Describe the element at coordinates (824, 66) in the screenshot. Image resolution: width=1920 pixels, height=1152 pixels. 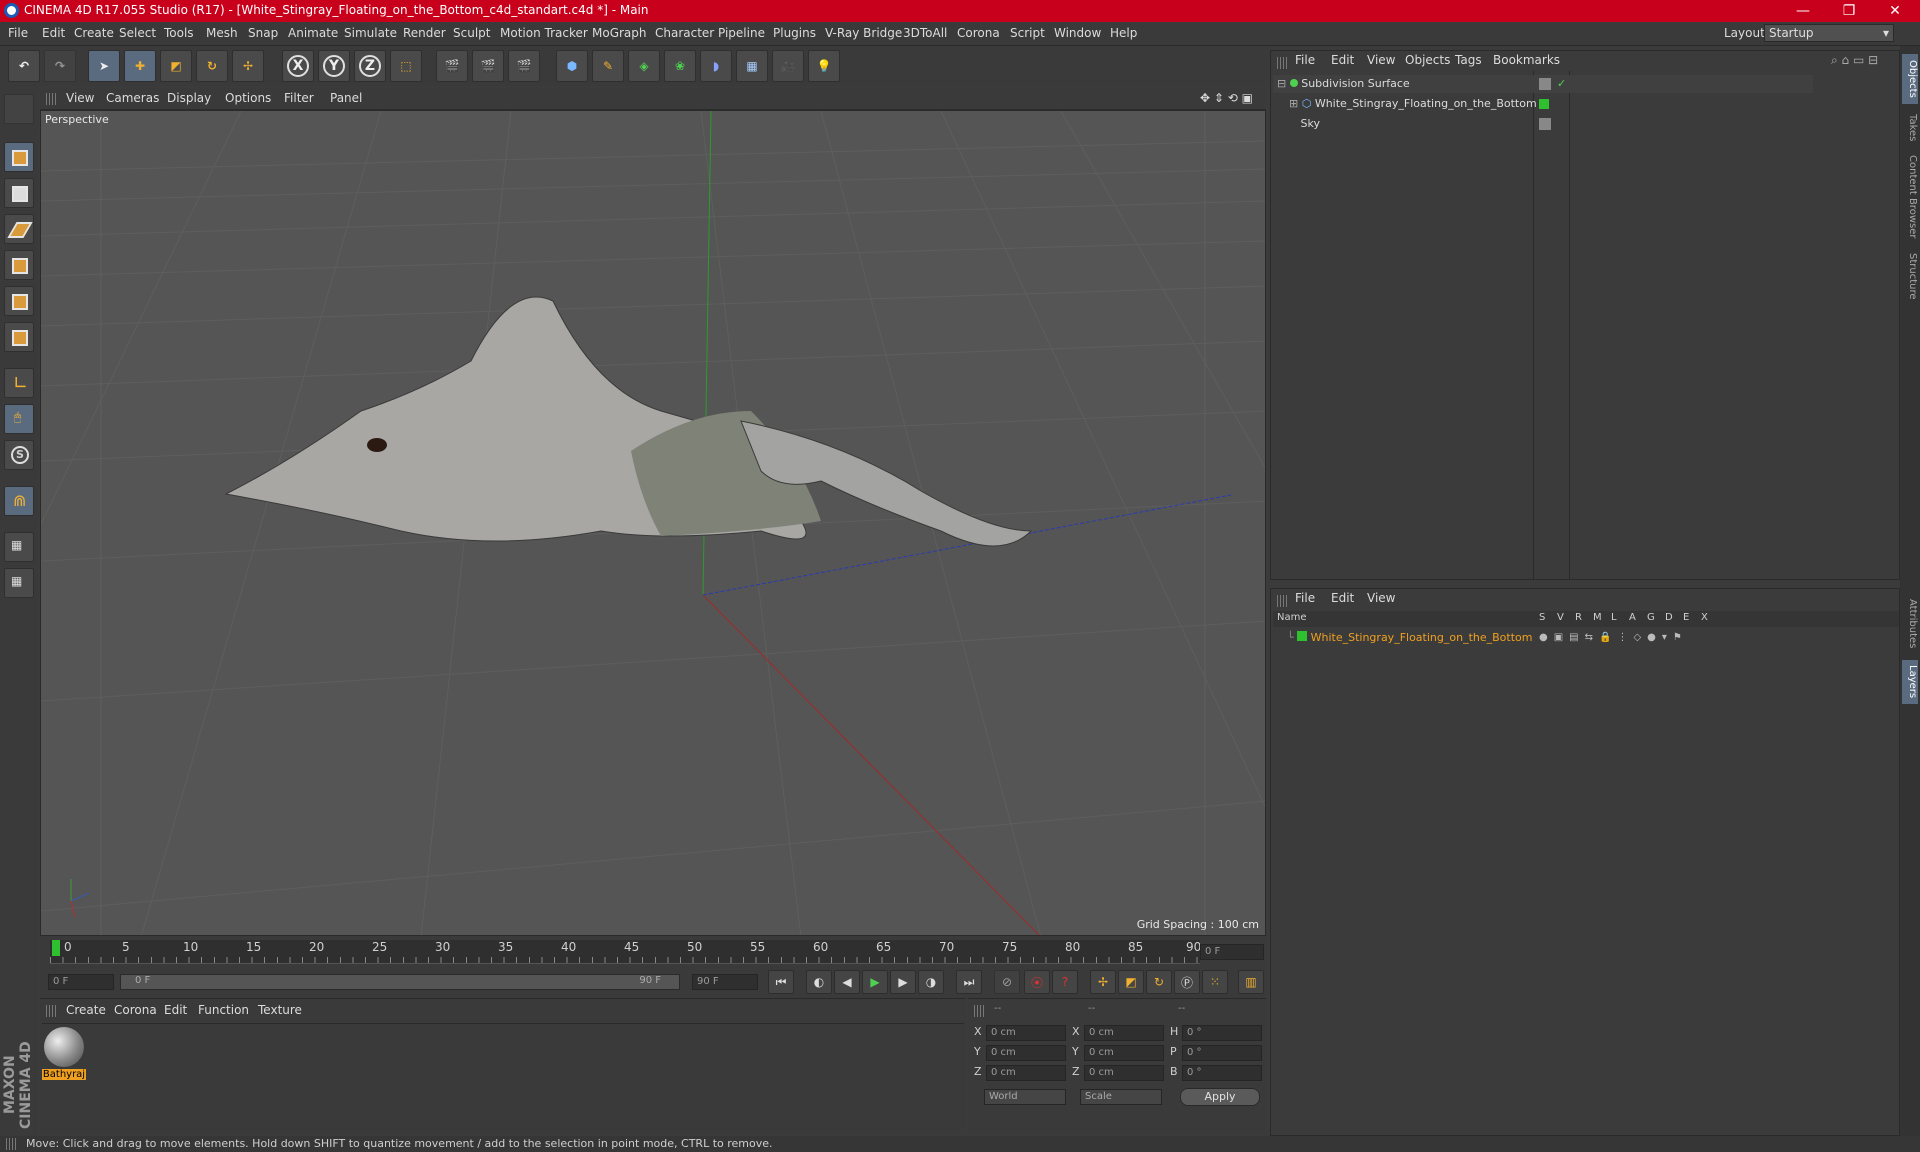
I see `add-light-button: 💡` at that location.